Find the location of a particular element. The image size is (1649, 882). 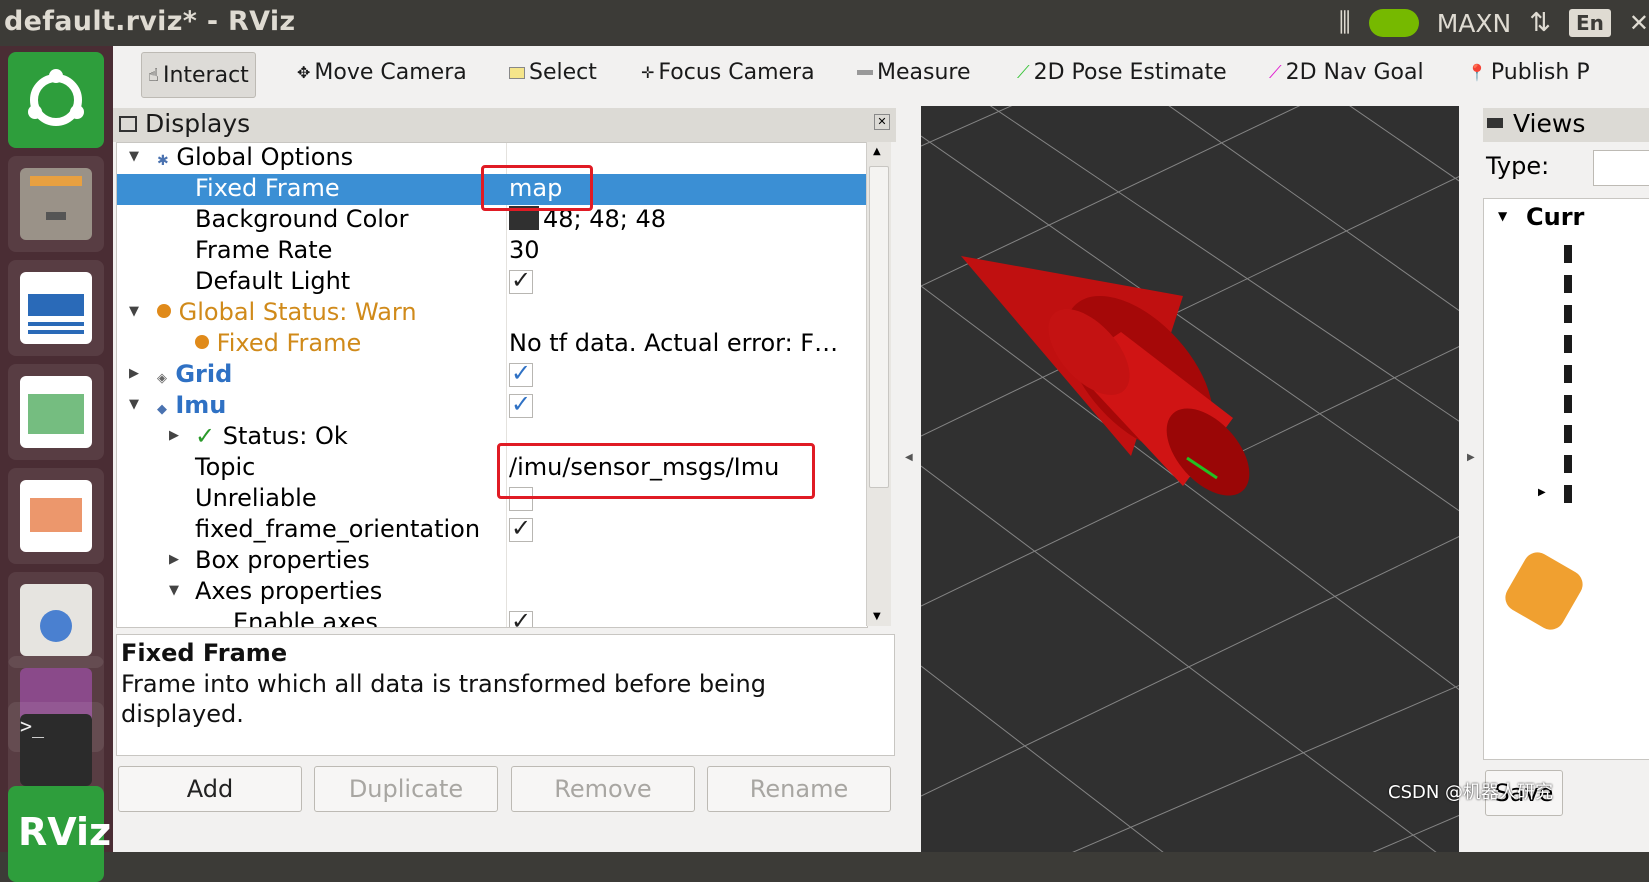

tree-row-enable-axes: Enable axes is located at coordinates (492, 617).